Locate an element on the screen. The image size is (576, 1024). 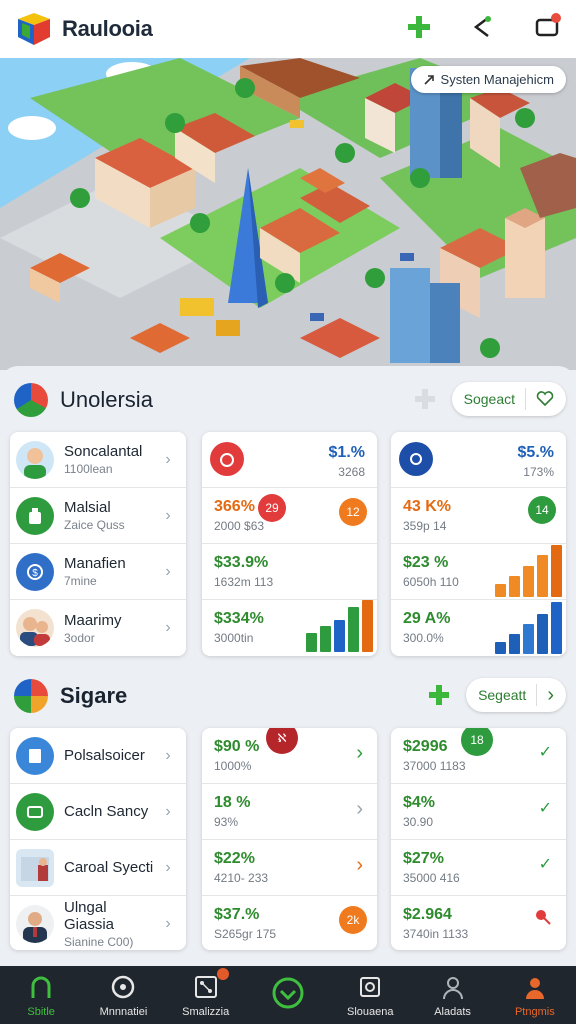
nav-item-network: Smalizzia is located at coordinates (206, 995).